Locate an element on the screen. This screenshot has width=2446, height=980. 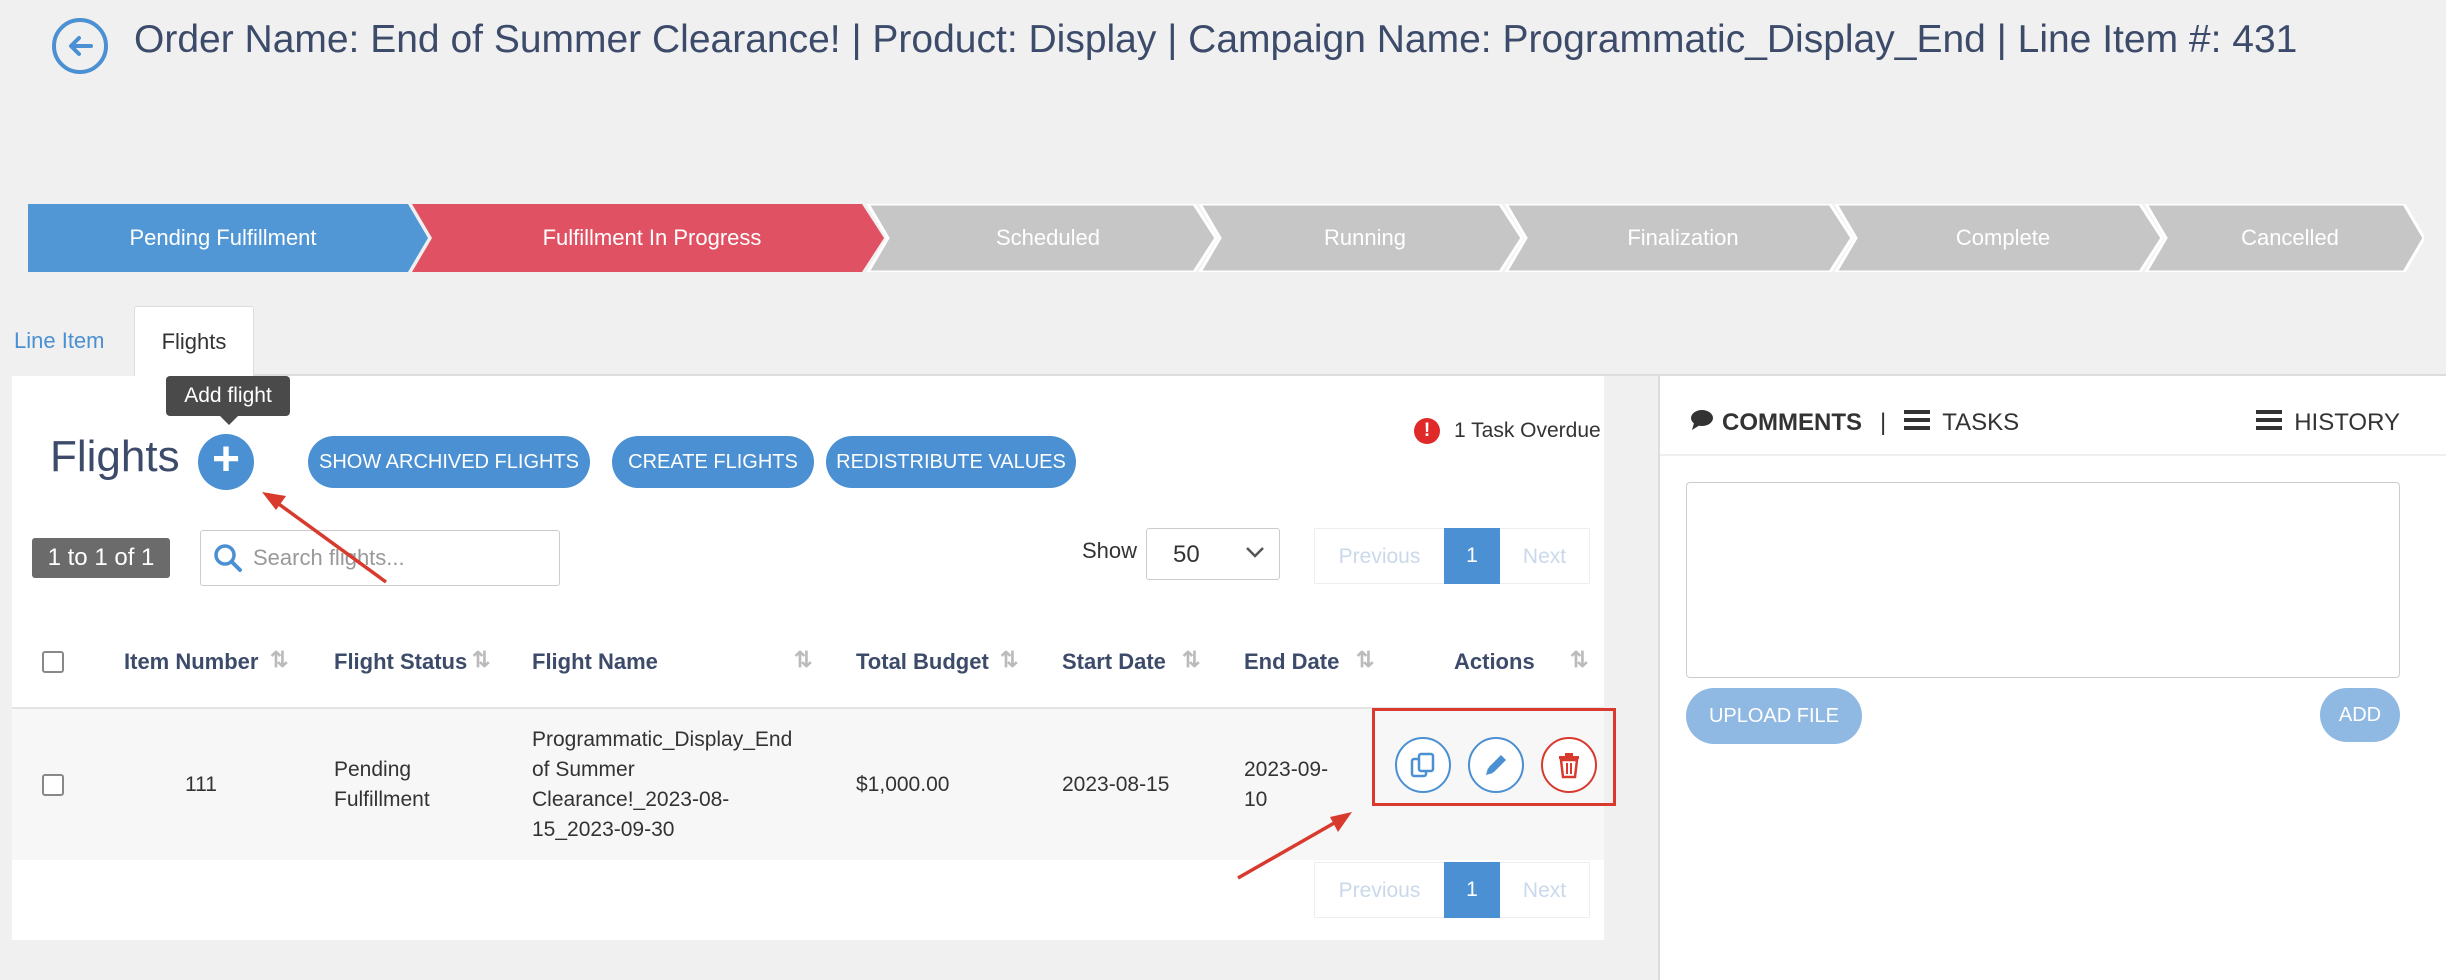
row-checkbox is located at coordinates (53, 784).